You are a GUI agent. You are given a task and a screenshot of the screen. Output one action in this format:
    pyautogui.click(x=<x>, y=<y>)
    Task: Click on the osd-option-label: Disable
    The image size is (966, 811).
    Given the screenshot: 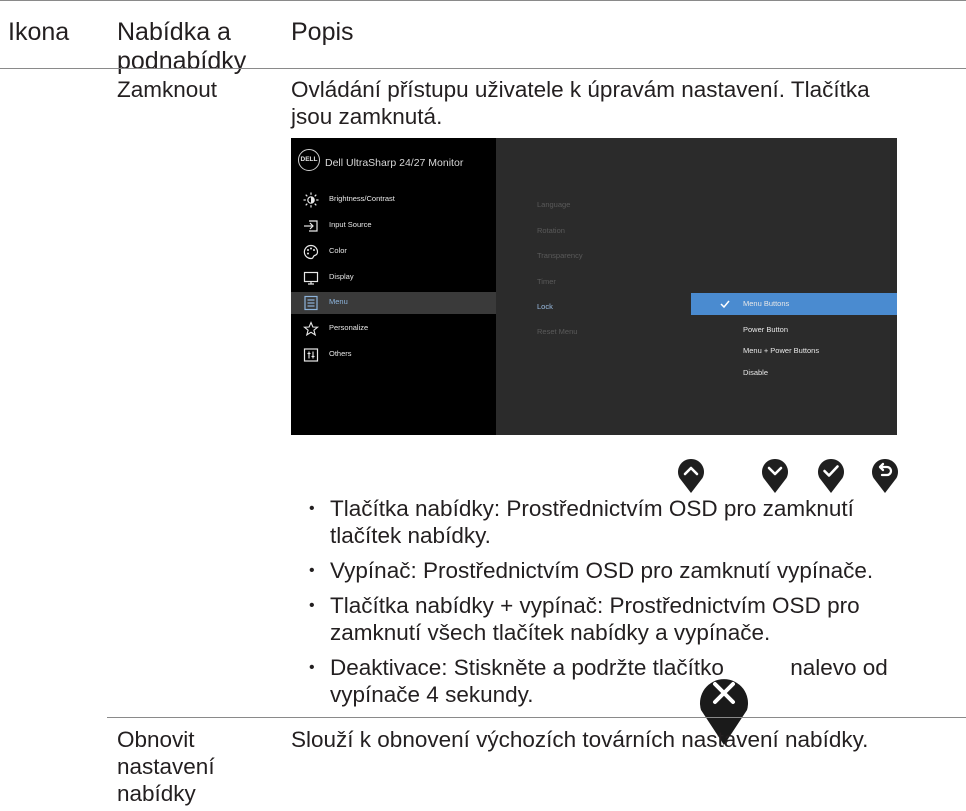 What is the action you would take?
    pyautogui.click(x=756, y=372)
    